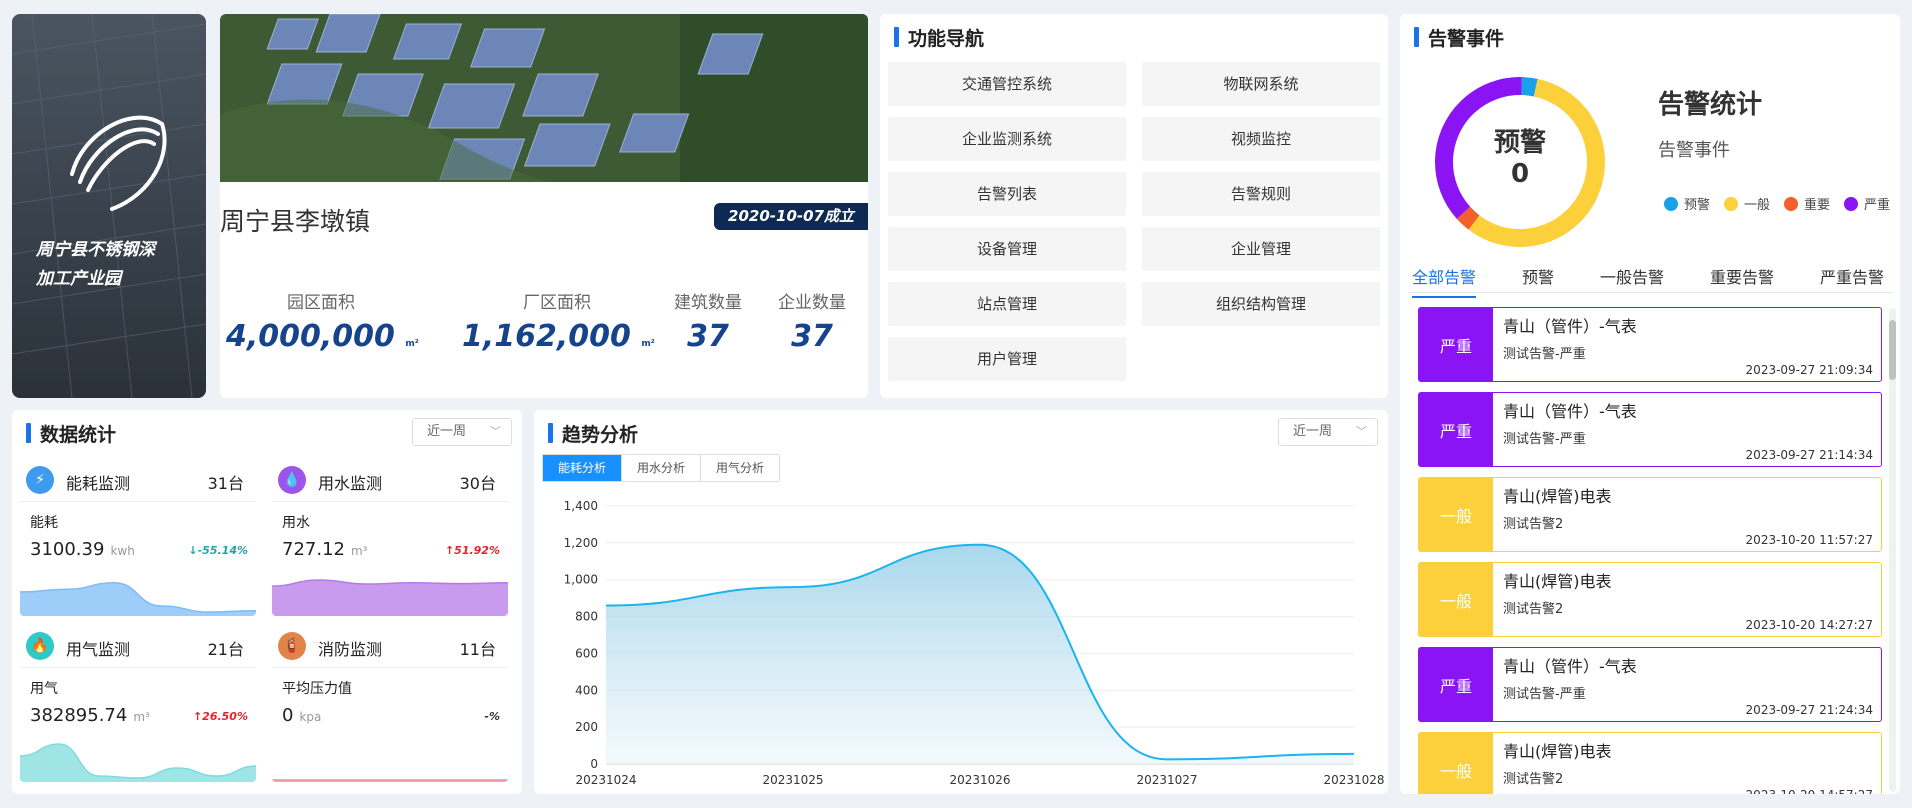  Describe the element at coordinates (71, 433) in the screenshot. I see `panel-title: 数据统计` at that location.